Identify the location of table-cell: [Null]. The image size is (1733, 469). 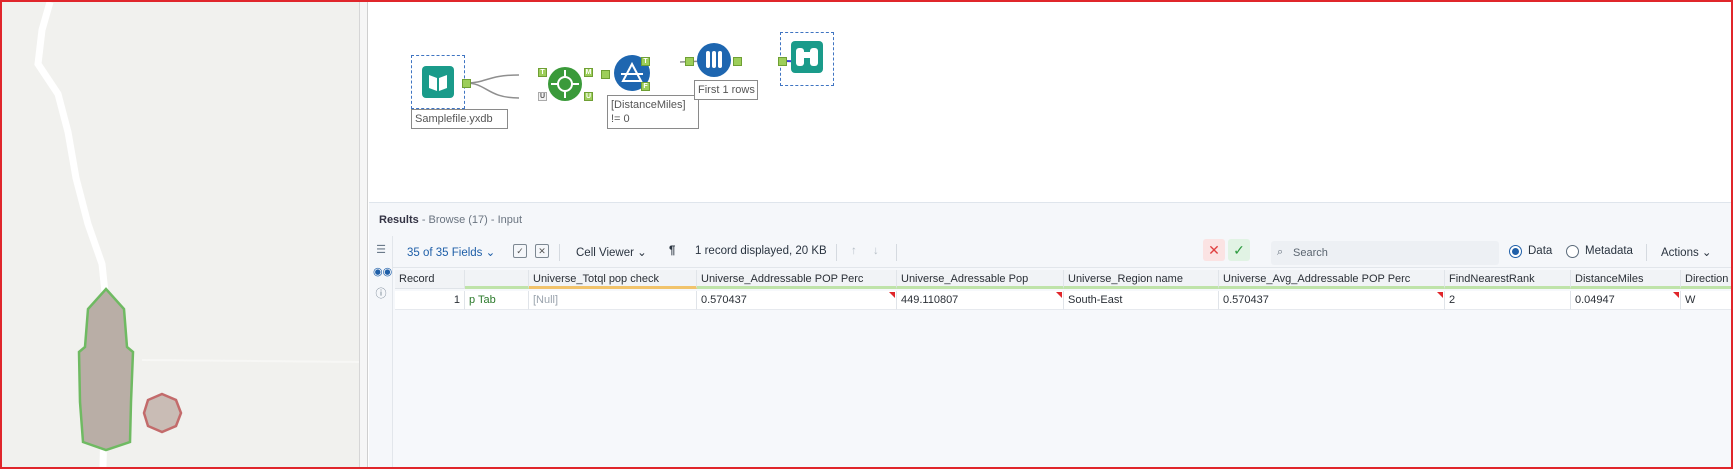
(613, 300).